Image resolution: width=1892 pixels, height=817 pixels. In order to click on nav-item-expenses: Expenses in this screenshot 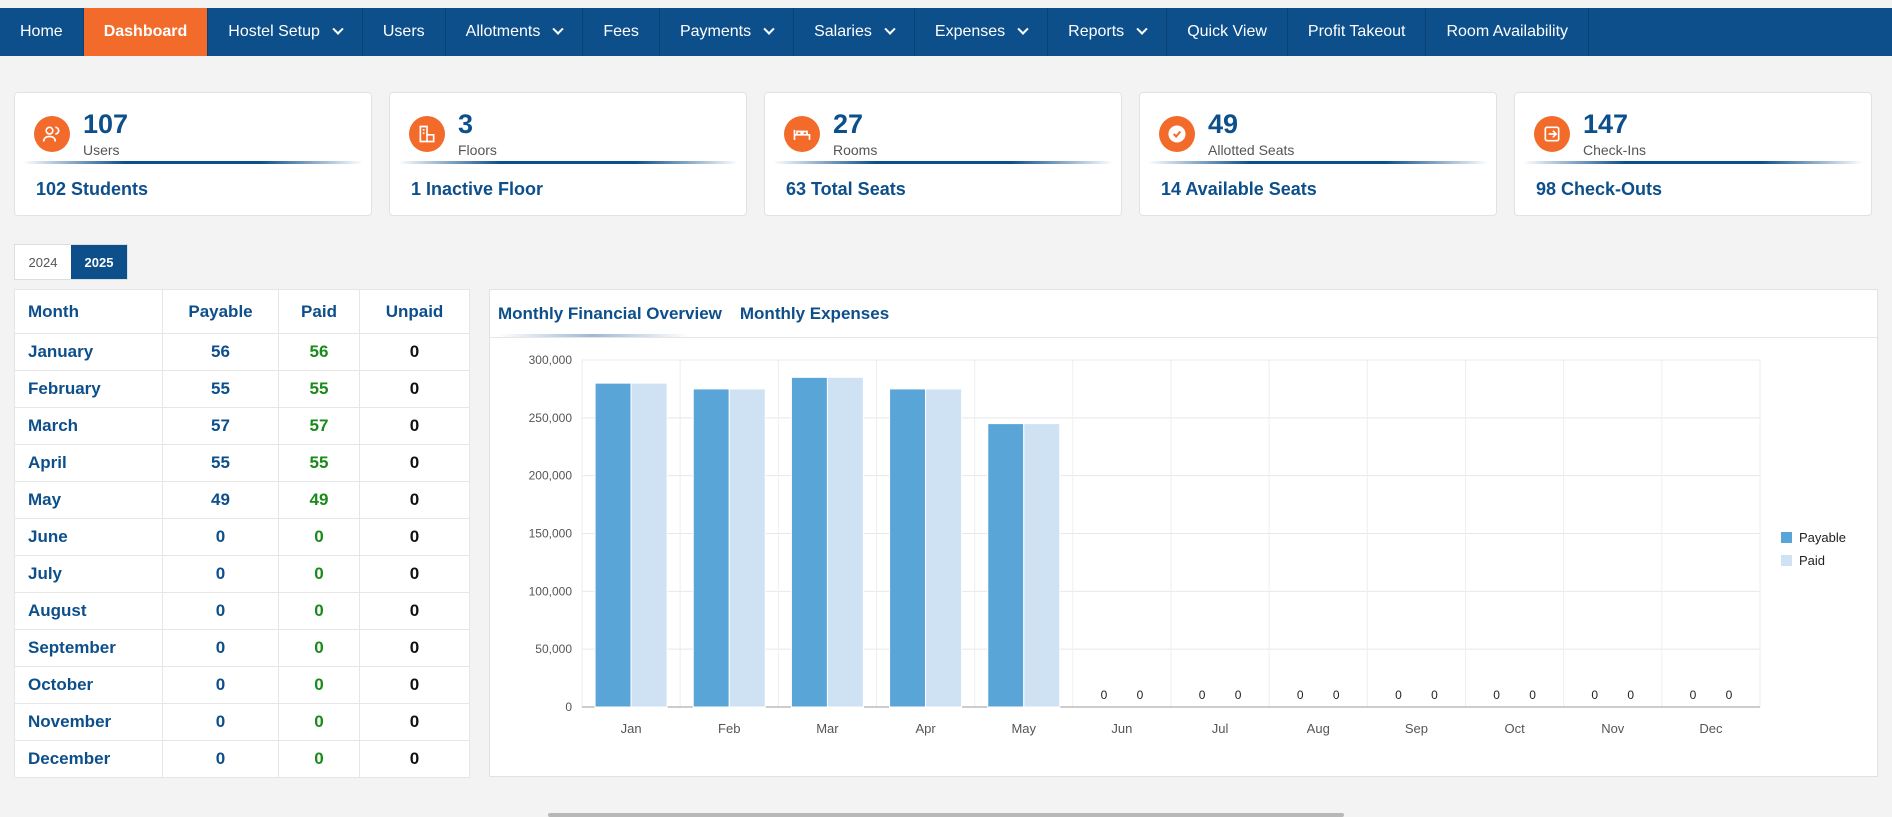, I will do `click(982, 32)`.